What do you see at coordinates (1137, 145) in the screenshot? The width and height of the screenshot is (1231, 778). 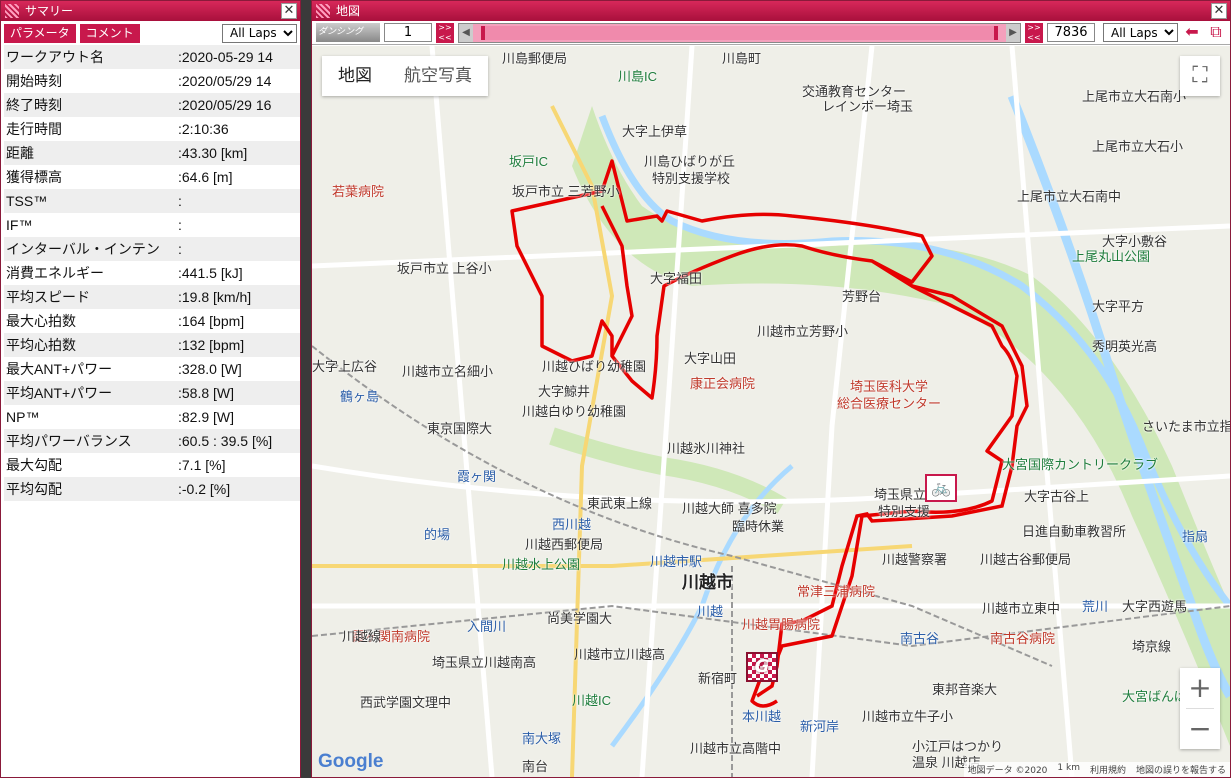 I see `map-place-label: 上尾市立大石小` at bounding box center [1137, 145].